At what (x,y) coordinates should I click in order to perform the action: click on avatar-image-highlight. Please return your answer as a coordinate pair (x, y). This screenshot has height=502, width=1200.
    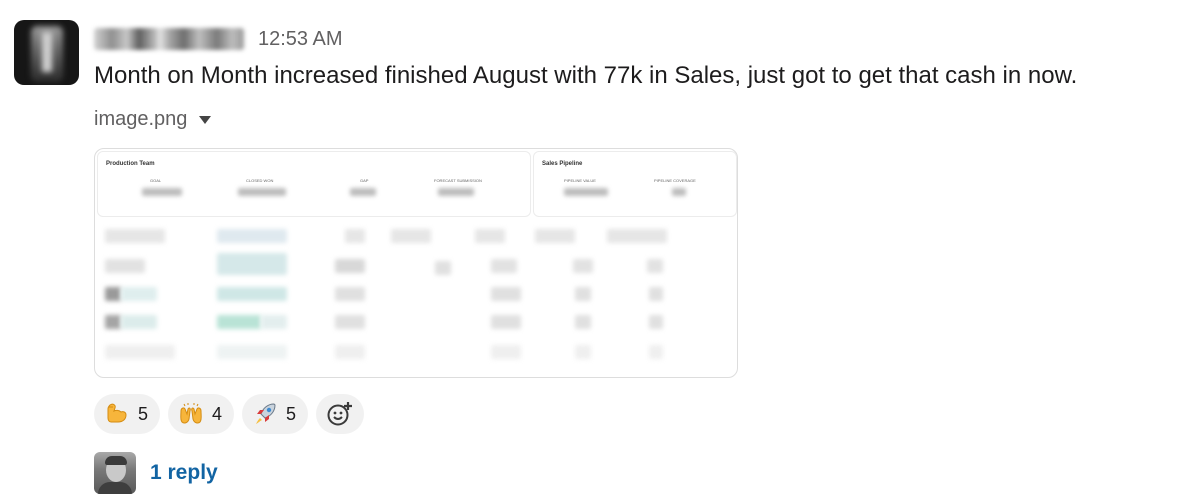
    Looking at the image, I should click on (47, 52).